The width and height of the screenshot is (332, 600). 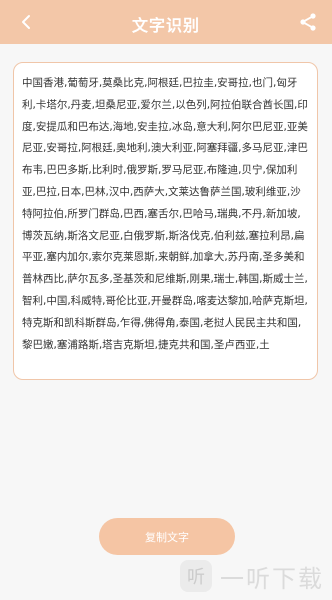 I want to click on header-bar: 文字识别, so click(x=166, y=22).